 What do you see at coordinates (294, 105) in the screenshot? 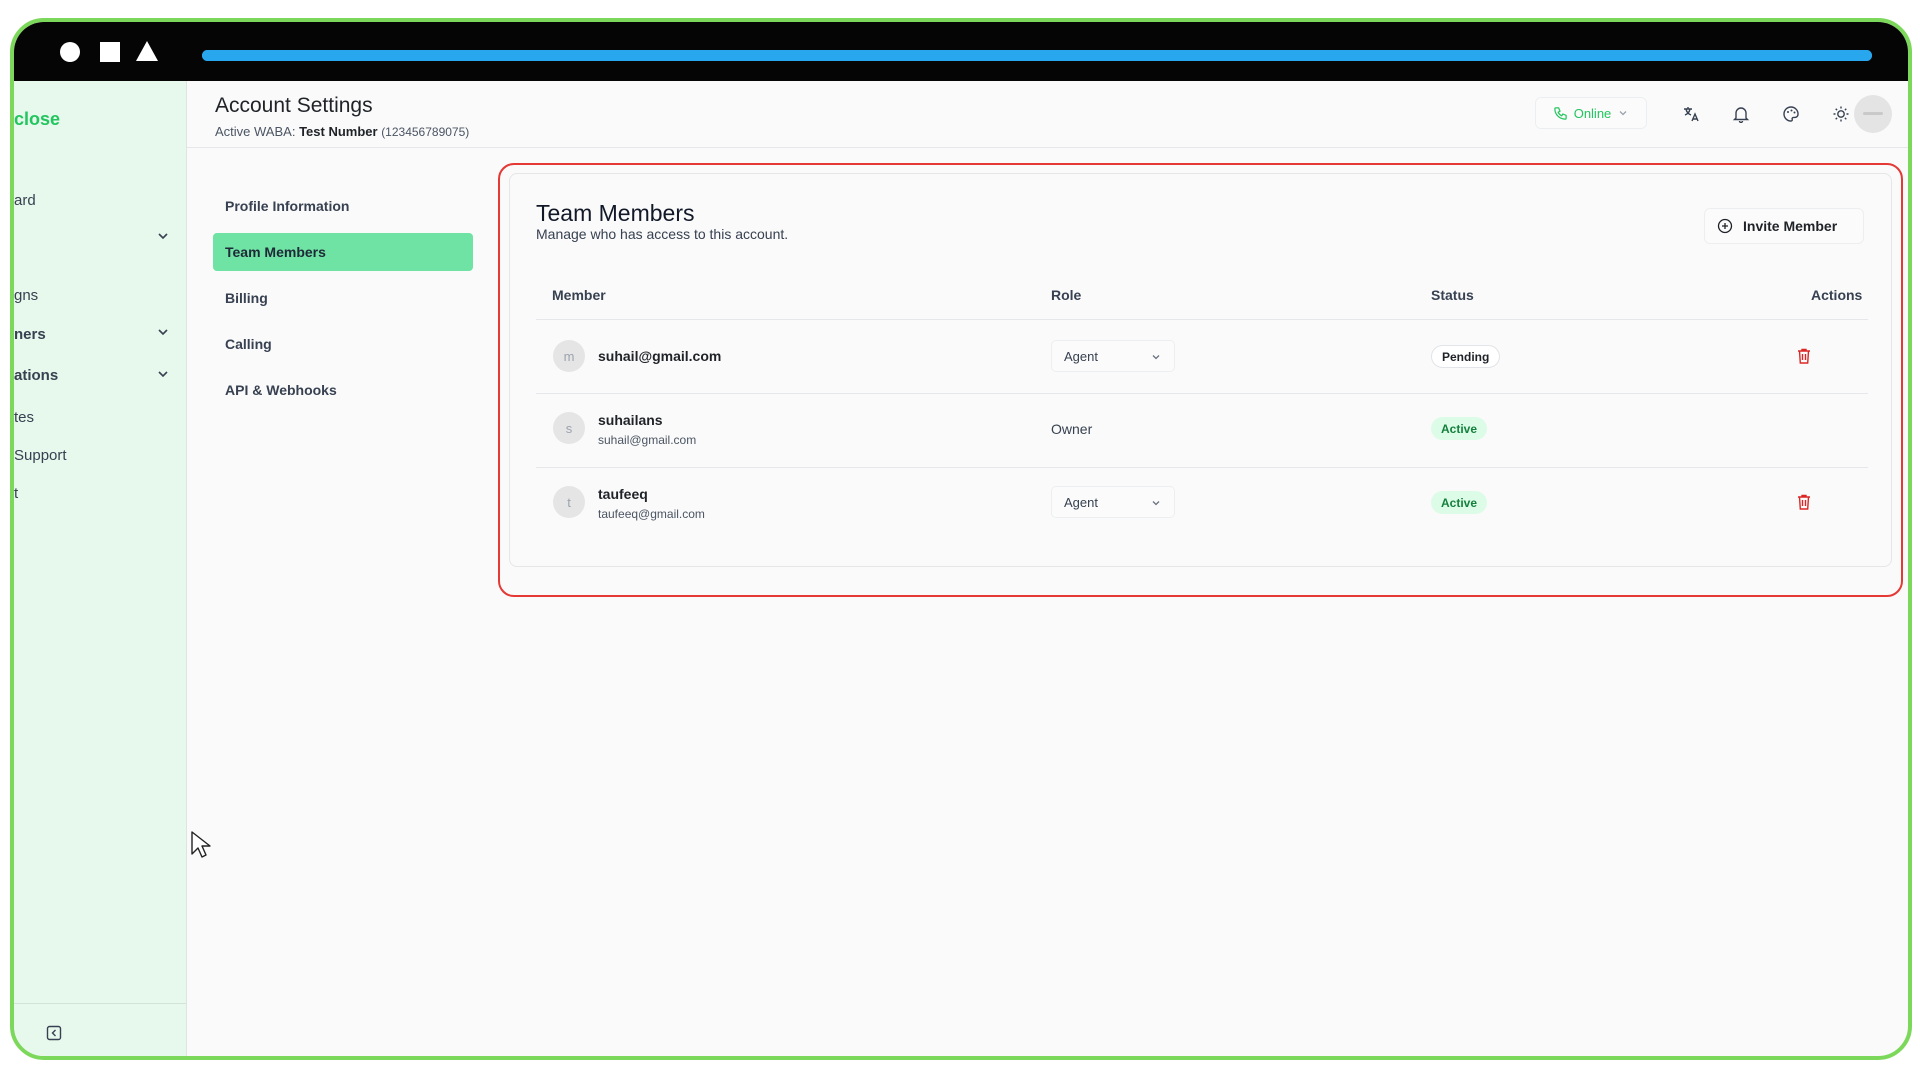
I see `page-title: Account Settings` at bounding box center [294, 105].